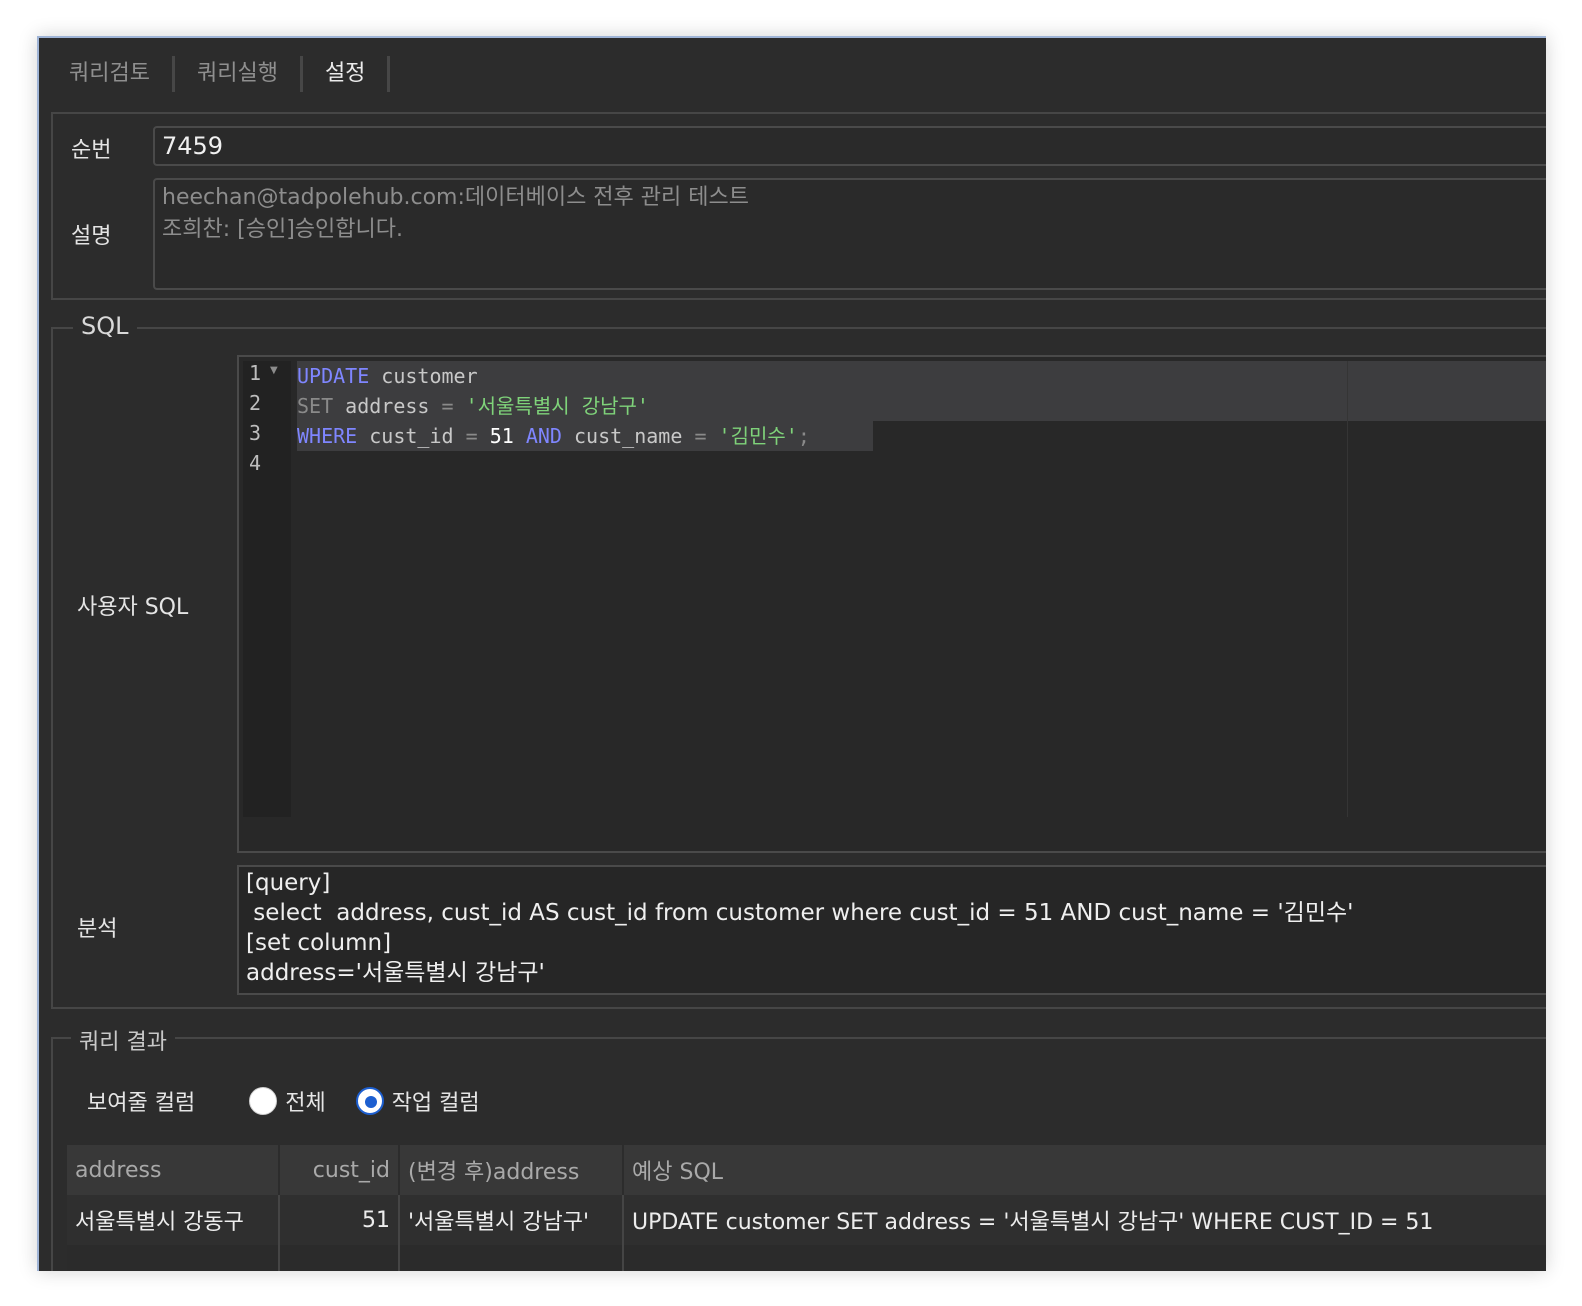 This screenshot has width=1582, height=1306. Describe the element at coordinates (352, 74) in the screenshot. I see `tab-settings: 설정` at that location.